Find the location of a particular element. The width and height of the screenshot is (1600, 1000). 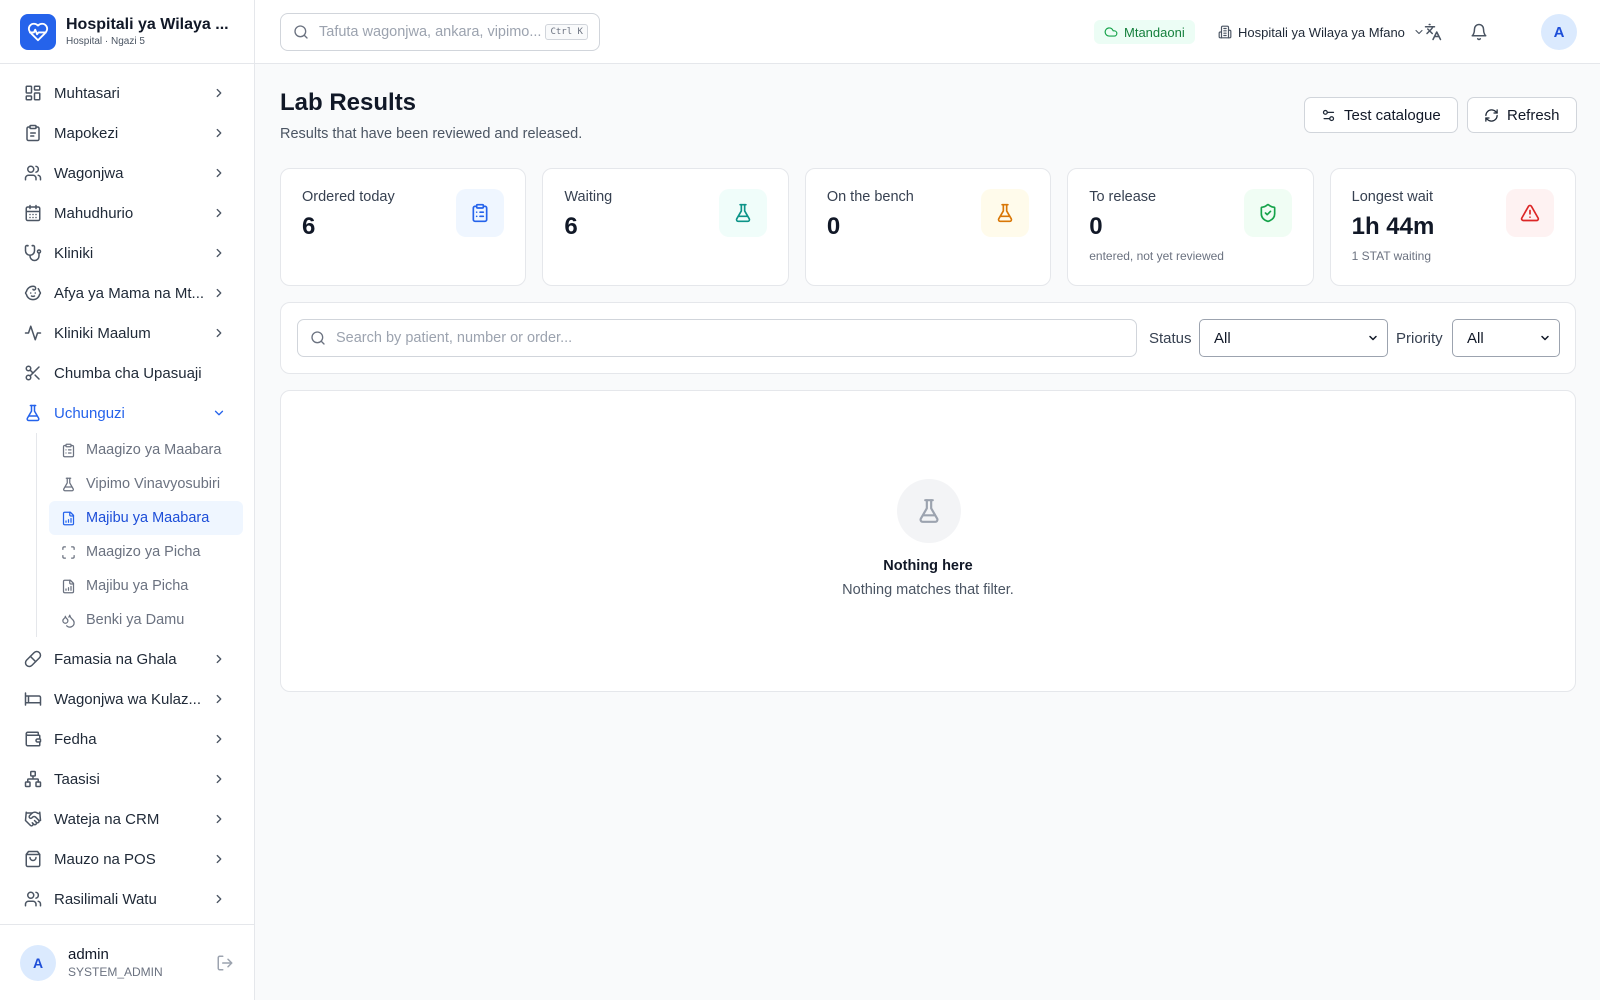

subitem-majibu-maabara: Majibu ya Maabara is located at coordinates (146, 518).